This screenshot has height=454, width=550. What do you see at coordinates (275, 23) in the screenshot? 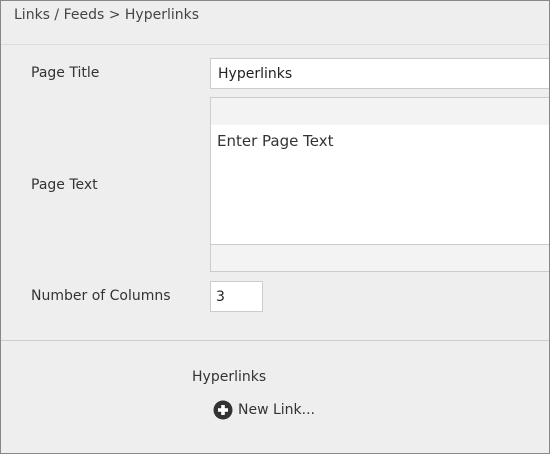
I see `breadcrumb: Links / Feeds > Hyperlinks` at bounding box center [275, 23].